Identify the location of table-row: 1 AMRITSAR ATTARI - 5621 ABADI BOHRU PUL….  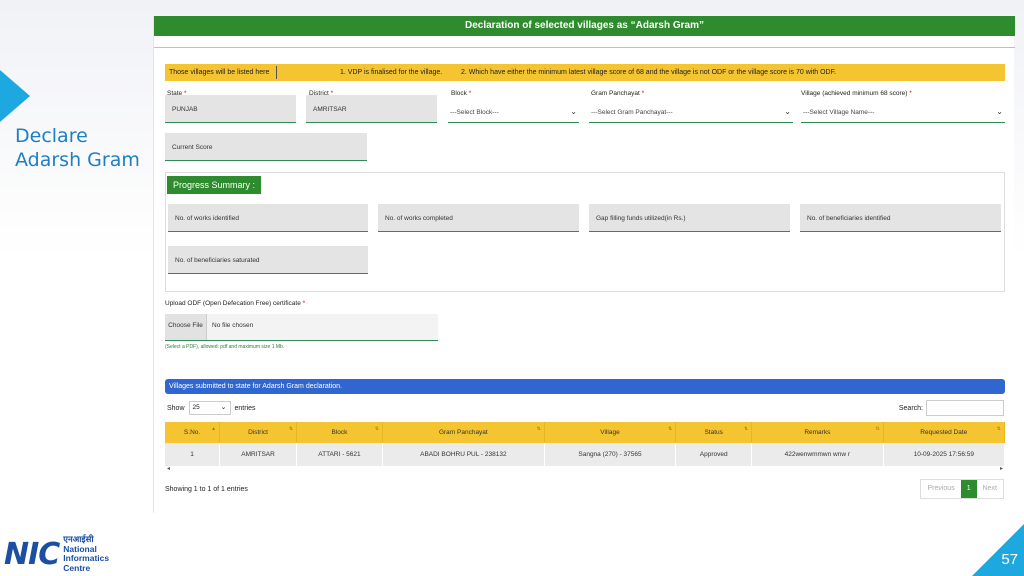
(585, 454).